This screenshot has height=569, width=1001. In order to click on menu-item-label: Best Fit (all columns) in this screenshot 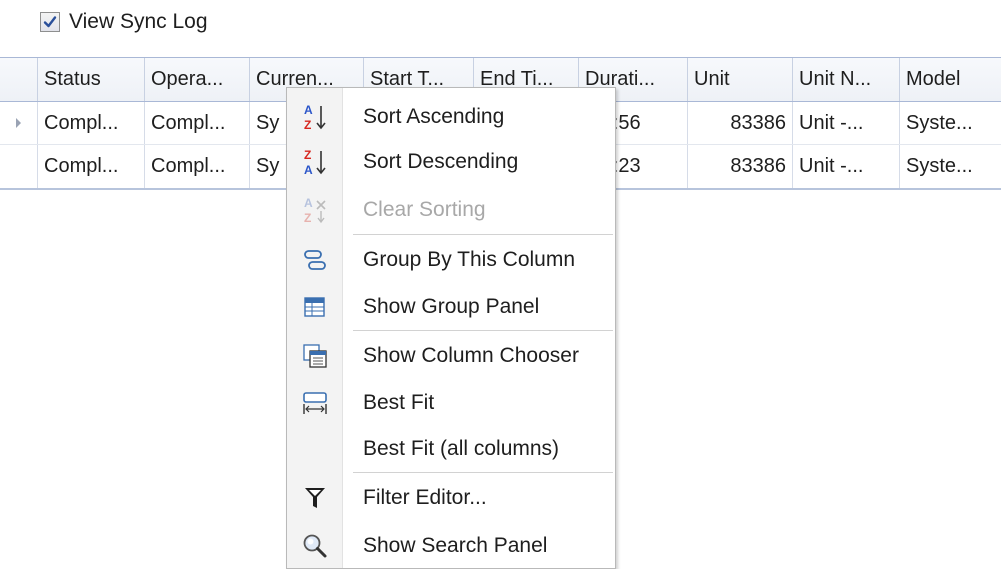, I will do `click(461, 448)`.